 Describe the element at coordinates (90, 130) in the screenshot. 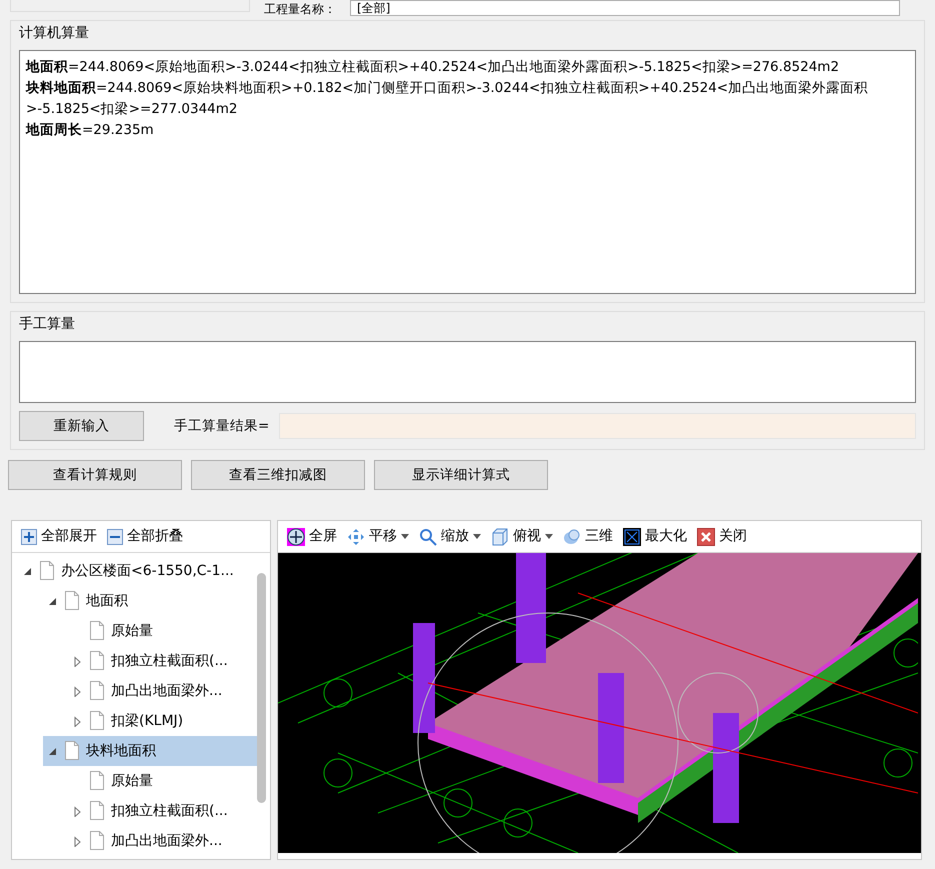

I see `formula-line: 地面周长=29.235m` at that location.